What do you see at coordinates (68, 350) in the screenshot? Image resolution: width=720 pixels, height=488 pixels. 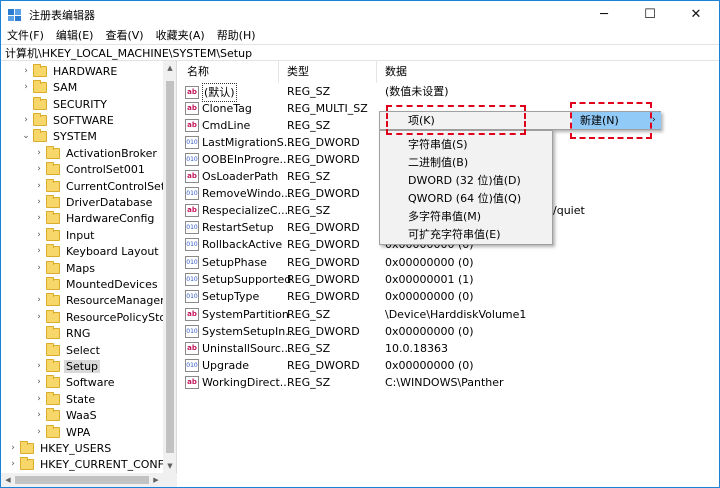 I see `tree-item-select: Select` at bounding box center [68, 350].